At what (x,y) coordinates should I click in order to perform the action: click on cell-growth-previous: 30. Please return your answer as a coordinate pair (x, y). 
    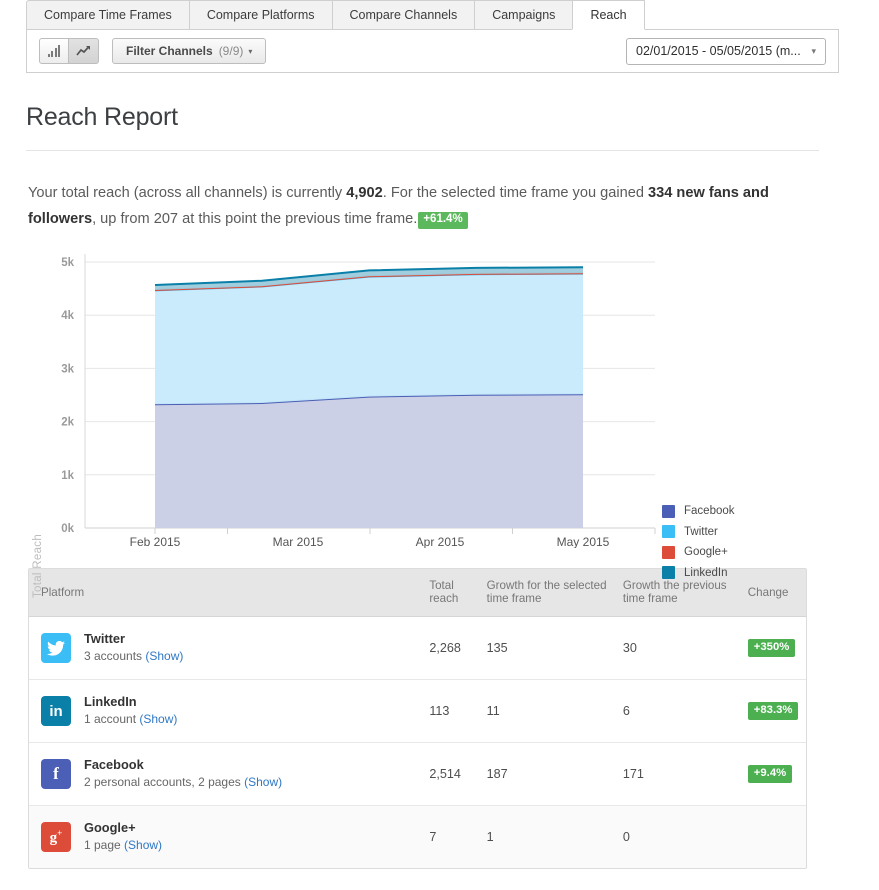
    Looking at the image, I should click on (679, 648).